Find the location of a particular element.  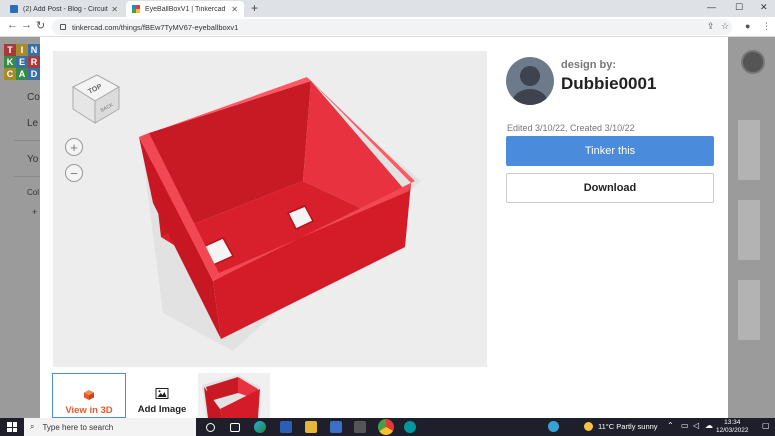

profile-icon: ● is located at coordinates (747, 26).